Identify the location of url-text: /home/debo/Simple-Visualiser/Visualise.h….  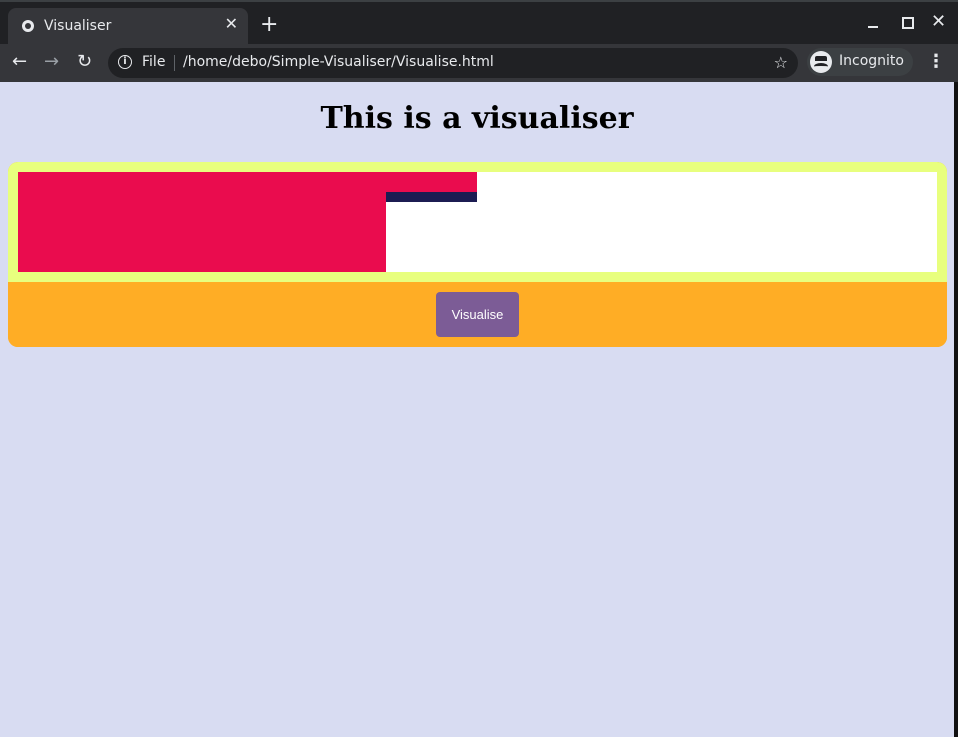
(338, 62).